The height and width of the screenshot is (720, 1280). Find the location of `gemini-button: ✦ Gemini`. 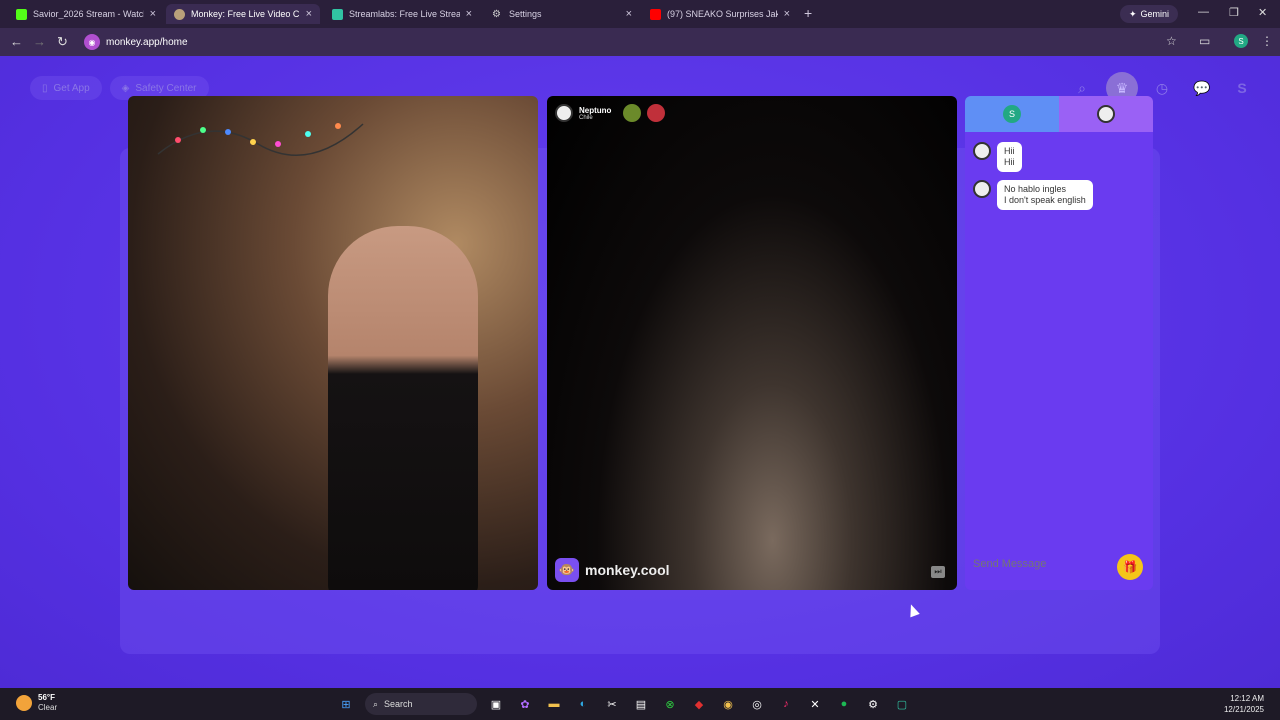

gemini-button: ✦ Gemini is located at coordinates (1149, 14).